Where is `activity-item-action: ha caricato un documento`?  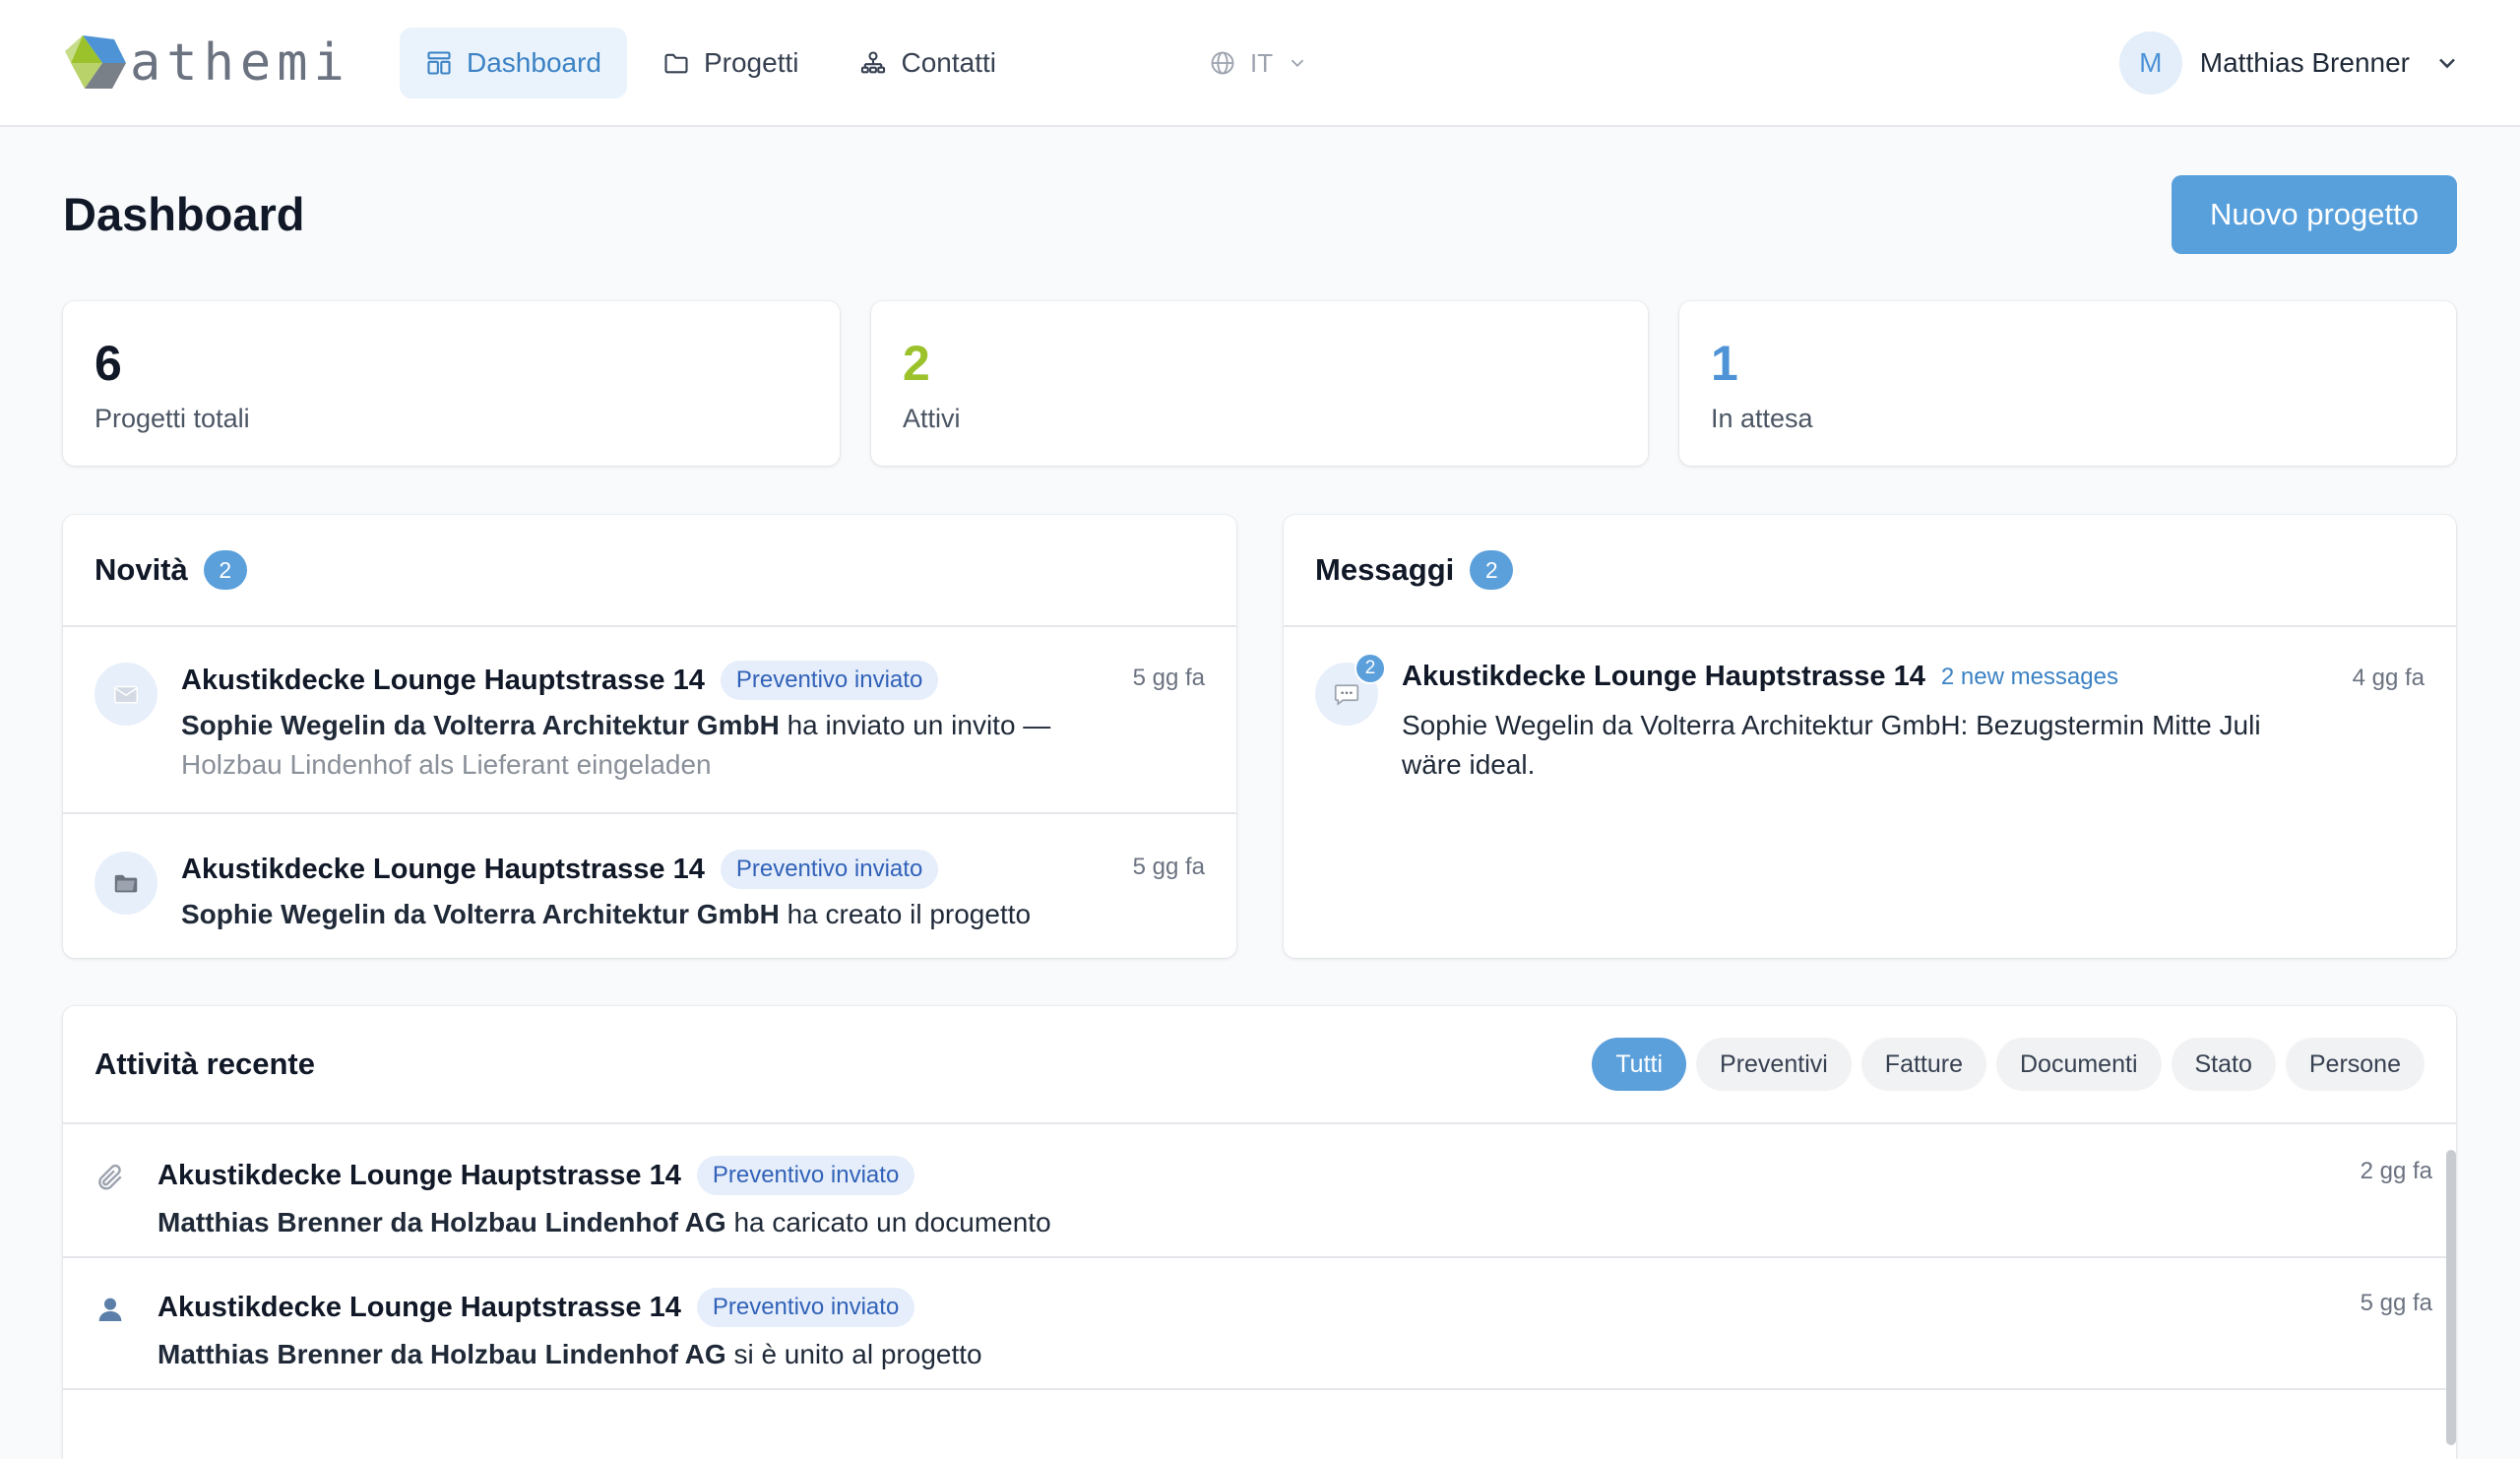
activity-item-action: ha caricato un documento is located at coordinates (892, 1222).